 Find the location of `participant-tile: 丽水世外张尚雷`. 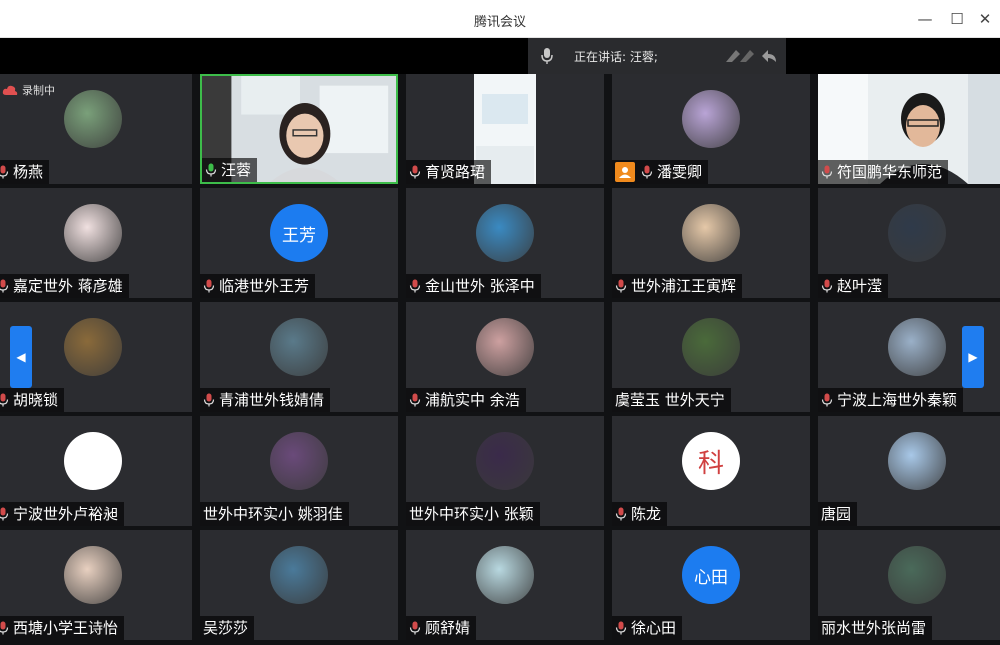

participant-tile: 丽水世外张尚雷 is located at coordinates (909, 585).